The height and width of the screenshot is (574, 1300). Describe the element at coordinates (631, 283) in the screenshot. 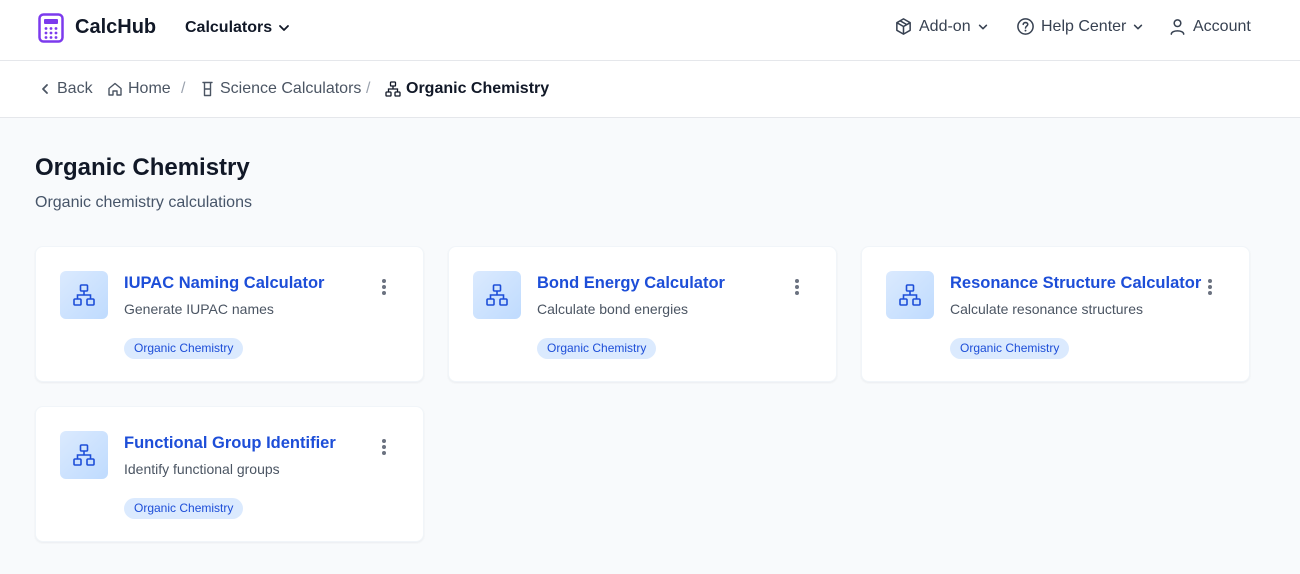

I see `card-title: Bond Energy Calculator` at that location.